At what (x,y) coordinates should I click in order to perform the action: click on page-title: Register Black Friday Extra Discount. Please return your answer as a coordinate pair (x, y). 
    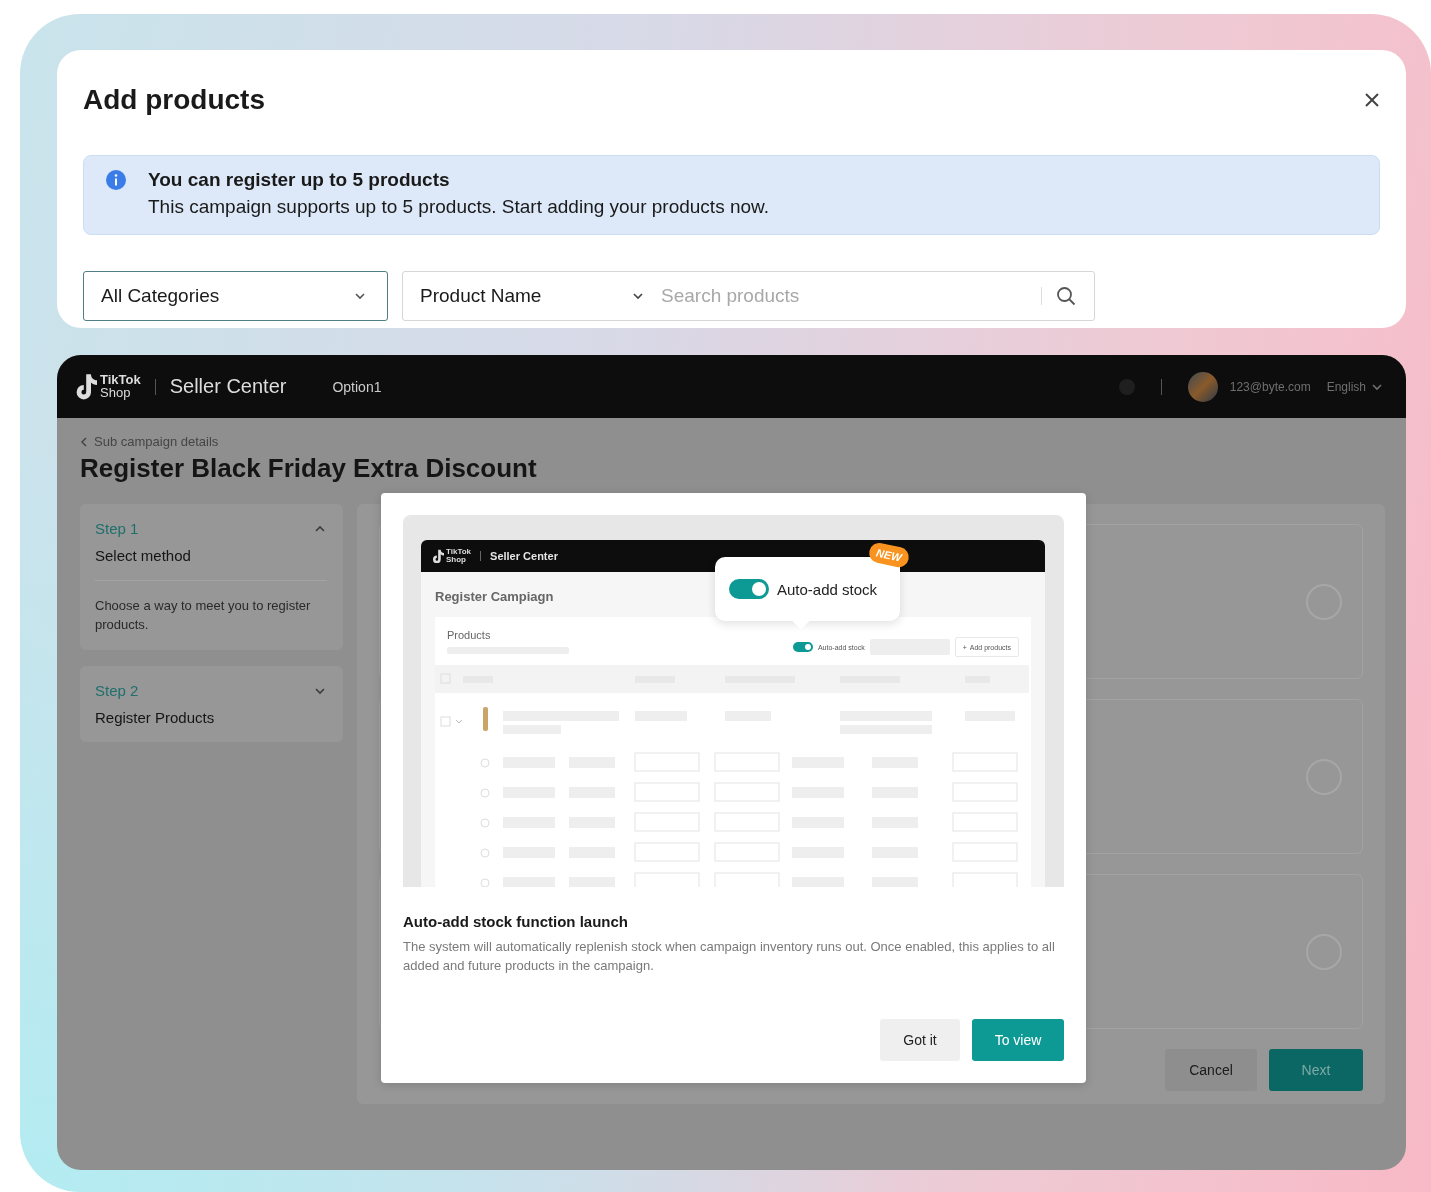
    Looking at the image, I should click on (309, 468).